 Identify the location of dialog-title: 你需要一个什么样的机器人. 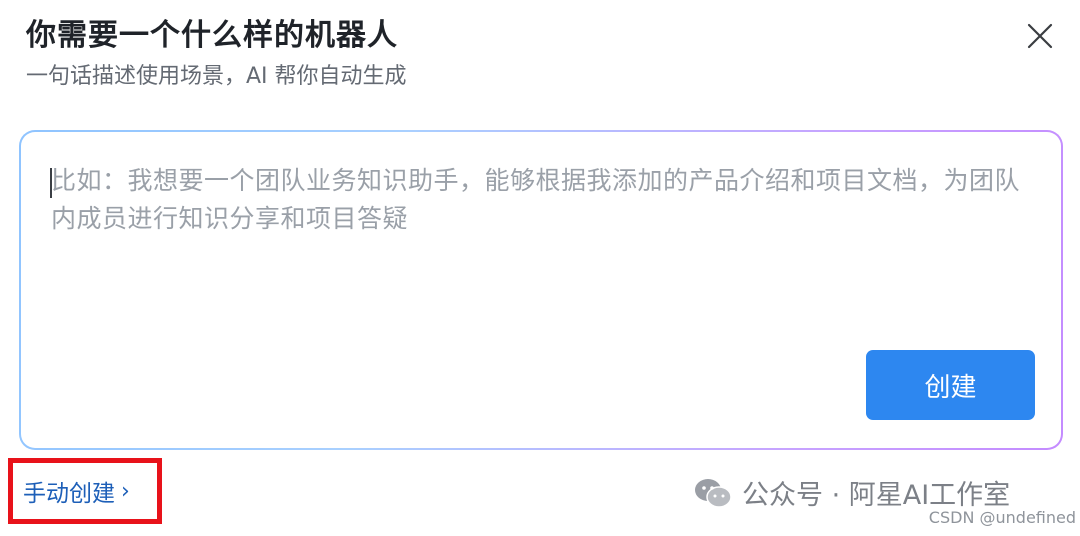
(212, 35).